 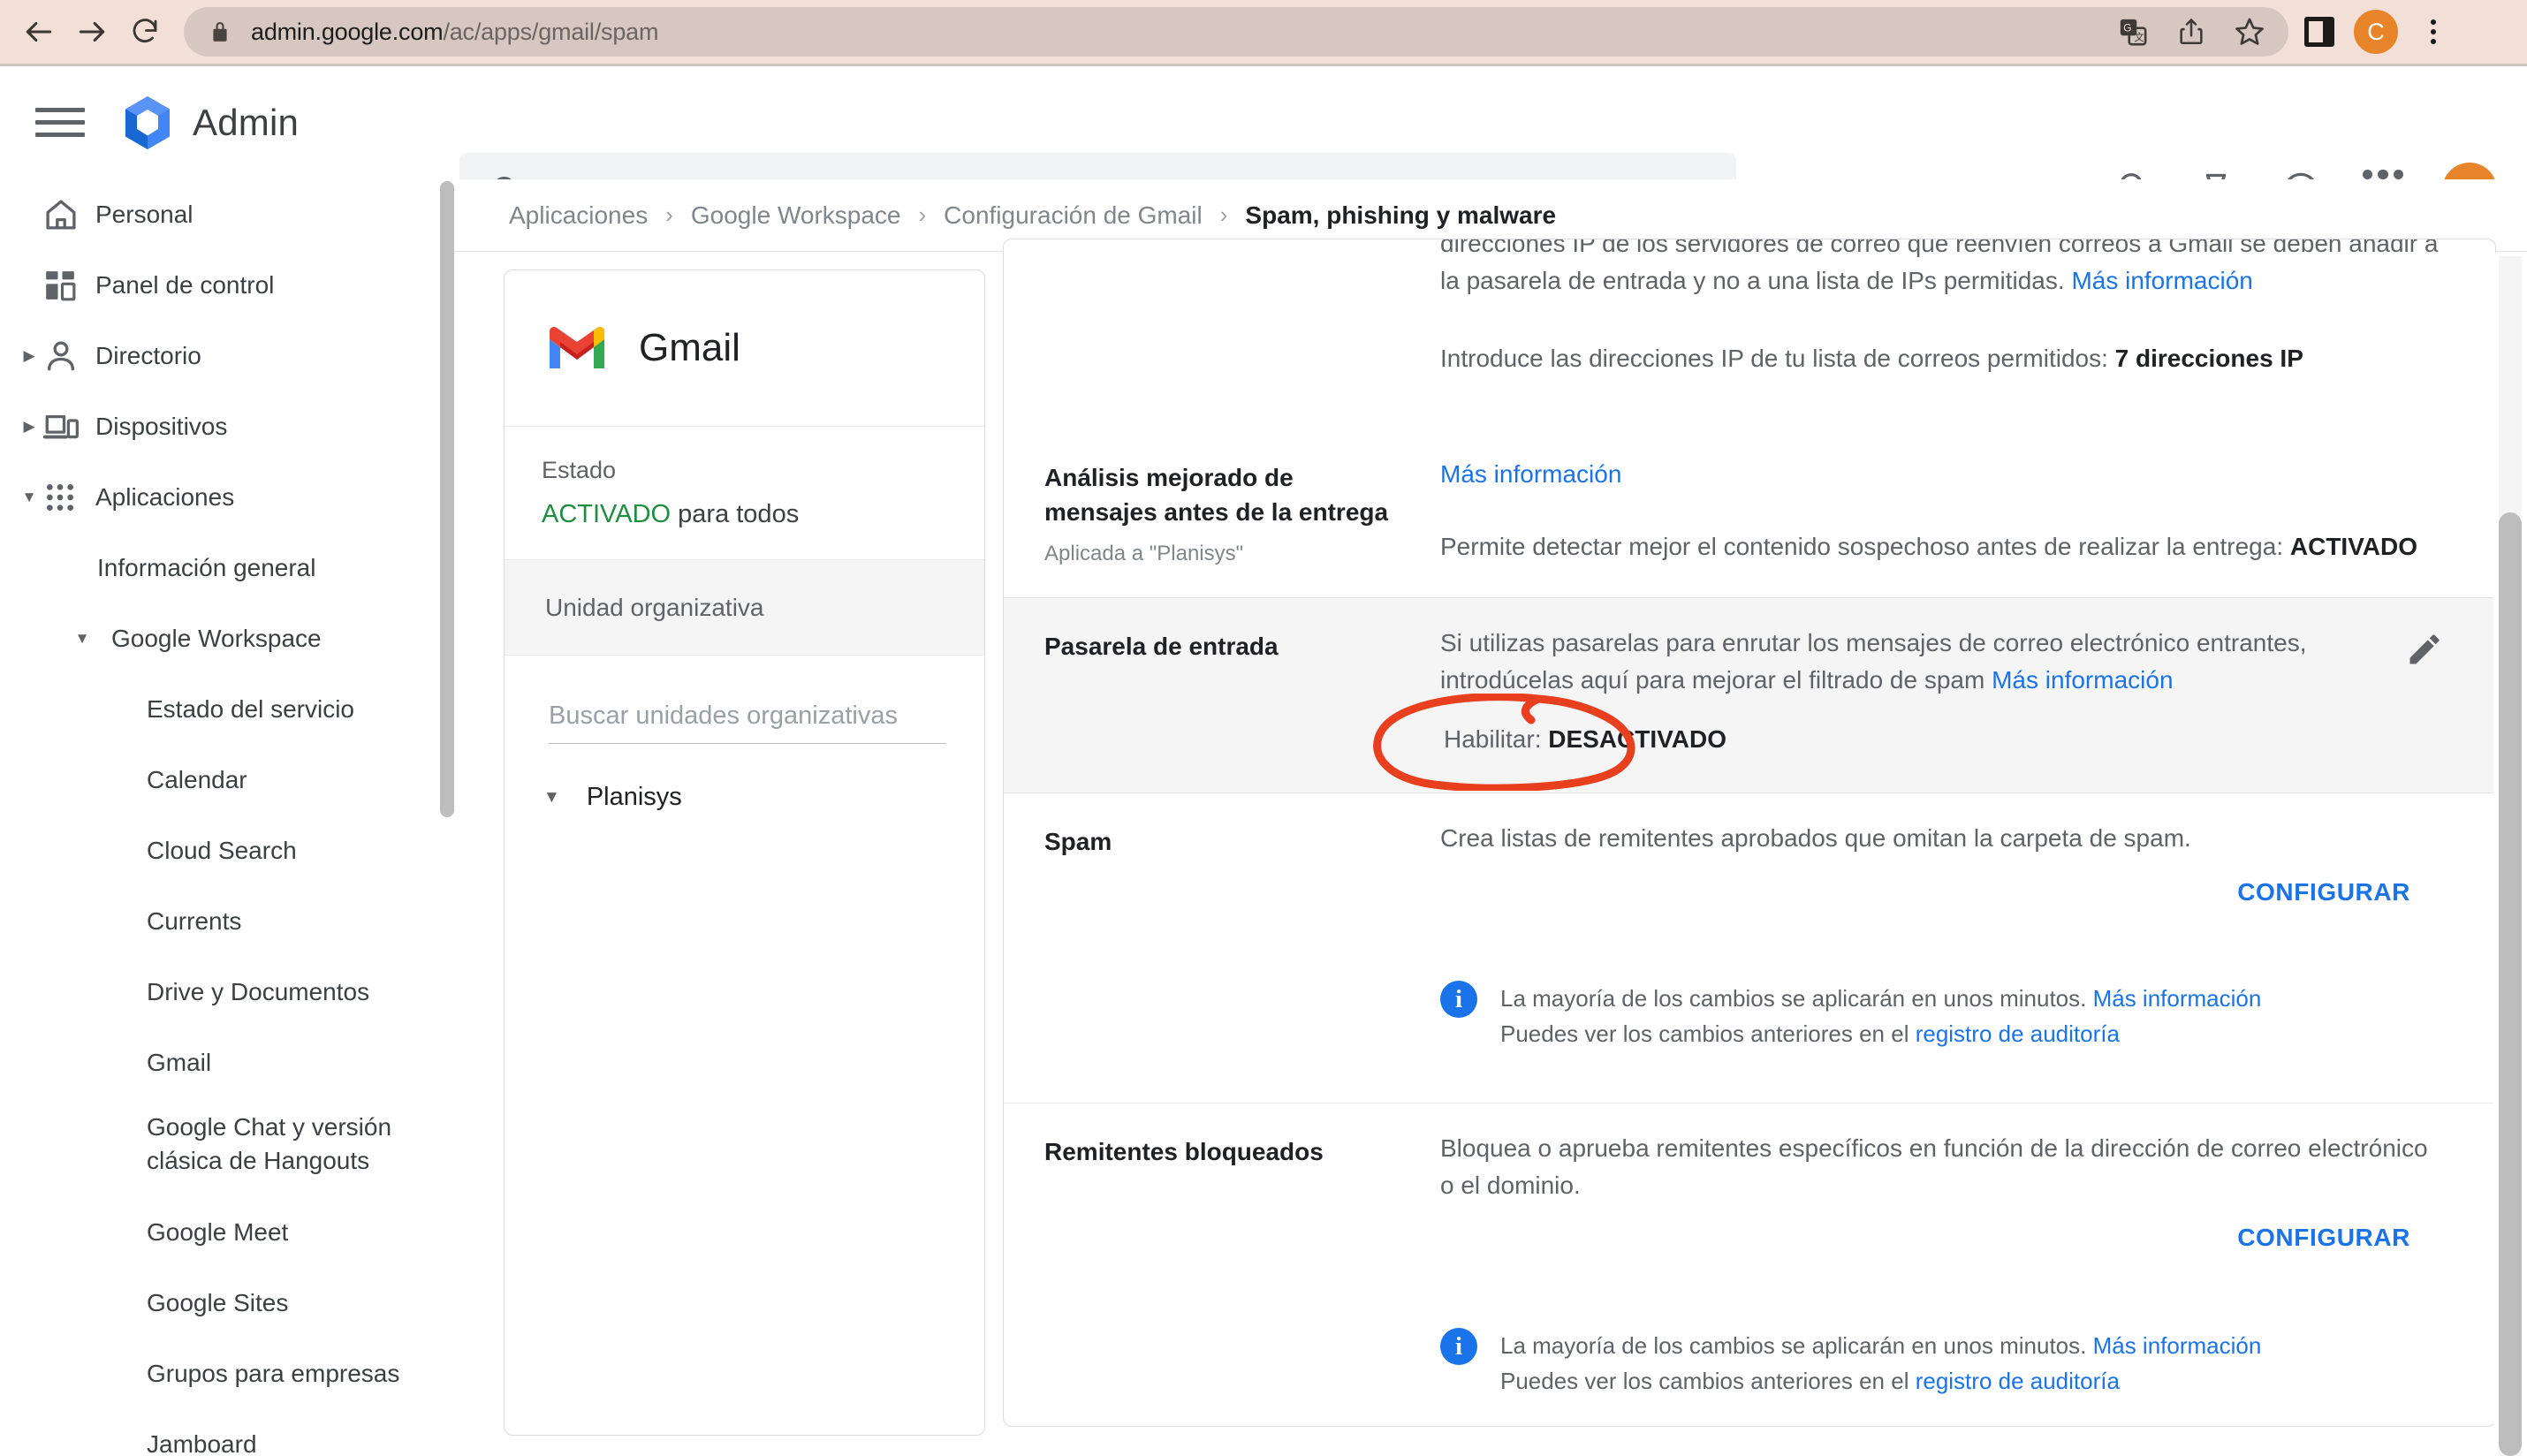 I want to click on sidebar-item-calendar: Calendar, so click(x=221, y=780).